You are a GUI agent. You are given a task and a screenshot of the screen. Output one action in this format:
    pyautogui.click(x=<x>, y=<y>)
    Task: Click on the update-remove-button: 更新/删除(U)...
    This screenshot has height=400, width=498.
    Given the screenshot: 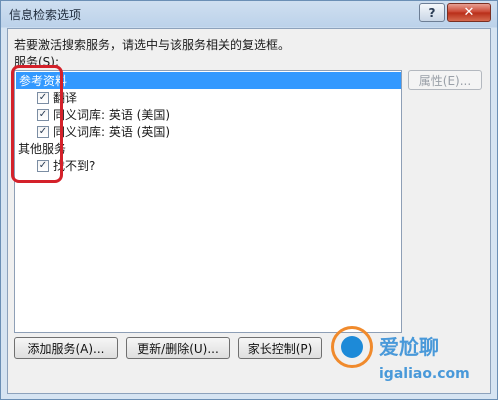 What is the action you would take?
    pyautogui.click(x=178, y=348)
    